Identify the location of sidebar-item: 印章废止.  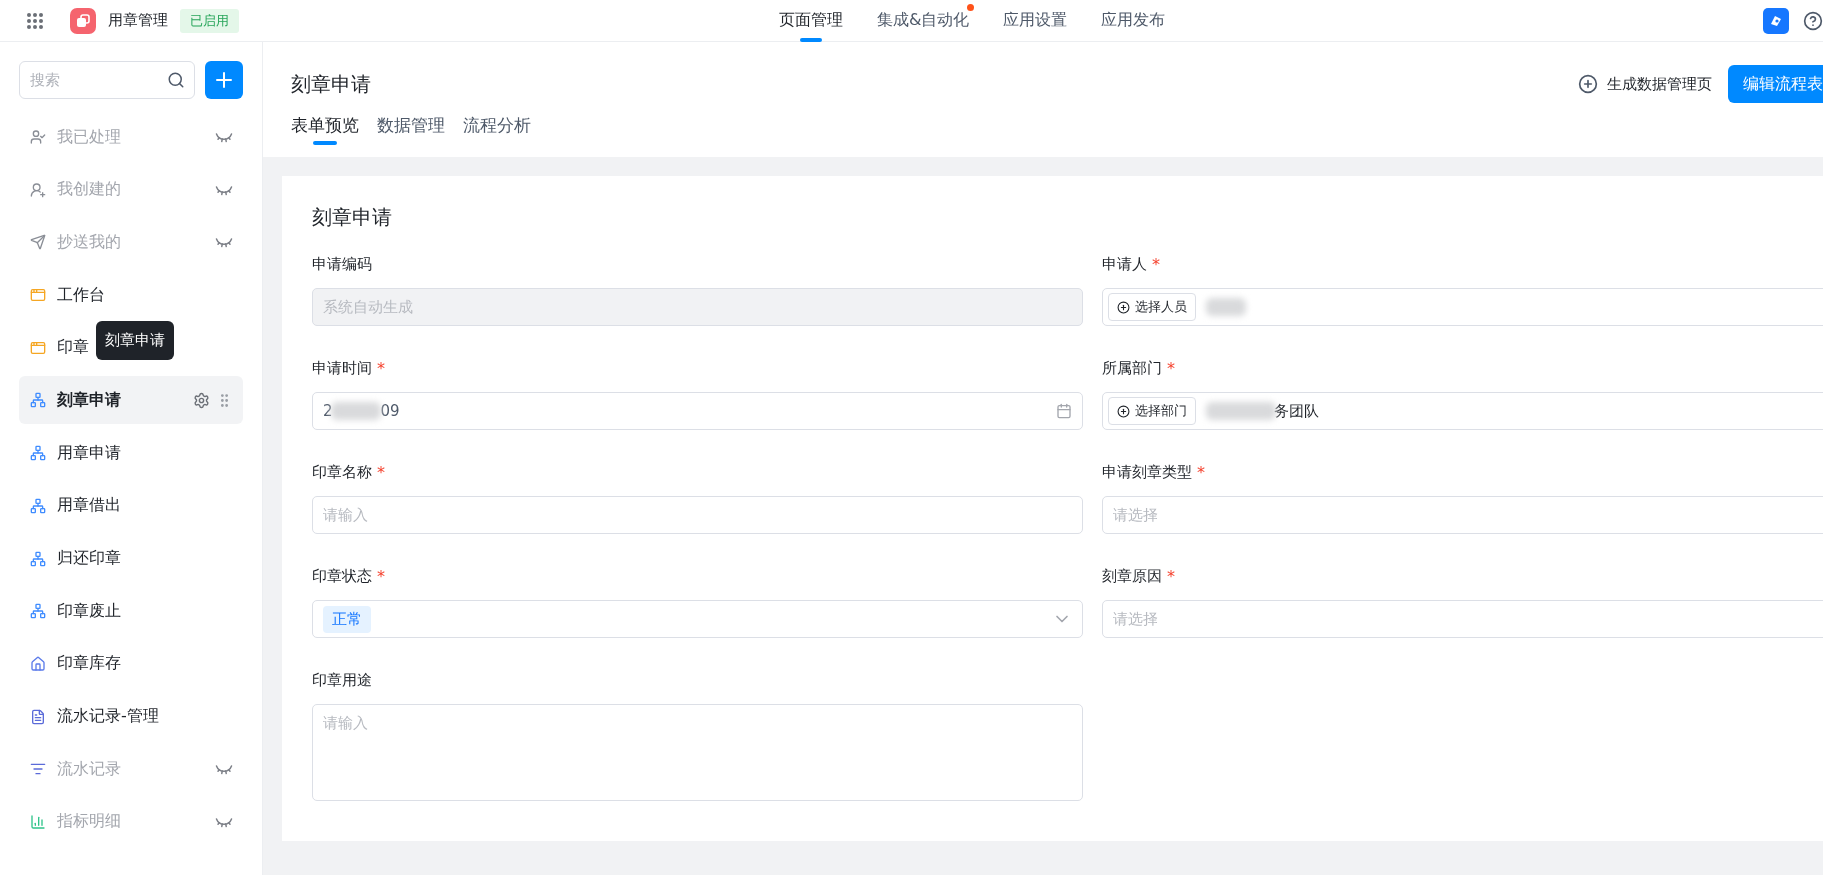
(89, 611).